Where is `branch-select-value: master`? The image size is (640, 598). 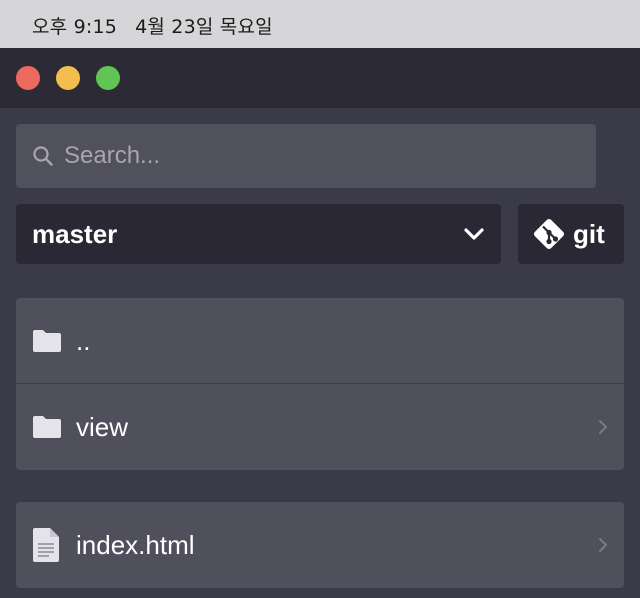 branch-select-value: master is located at coordinates (75, 234).